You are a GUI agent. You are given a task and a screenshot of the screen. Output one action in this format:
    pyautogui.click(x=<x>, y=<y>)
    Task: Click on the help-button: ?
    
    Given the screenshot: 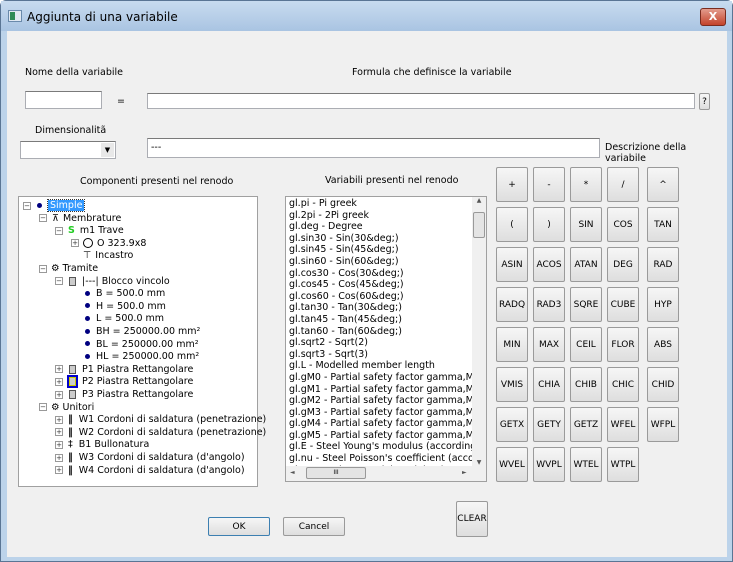 What is the action you would take?
    pyautogui.click(x=704, y=101)
    